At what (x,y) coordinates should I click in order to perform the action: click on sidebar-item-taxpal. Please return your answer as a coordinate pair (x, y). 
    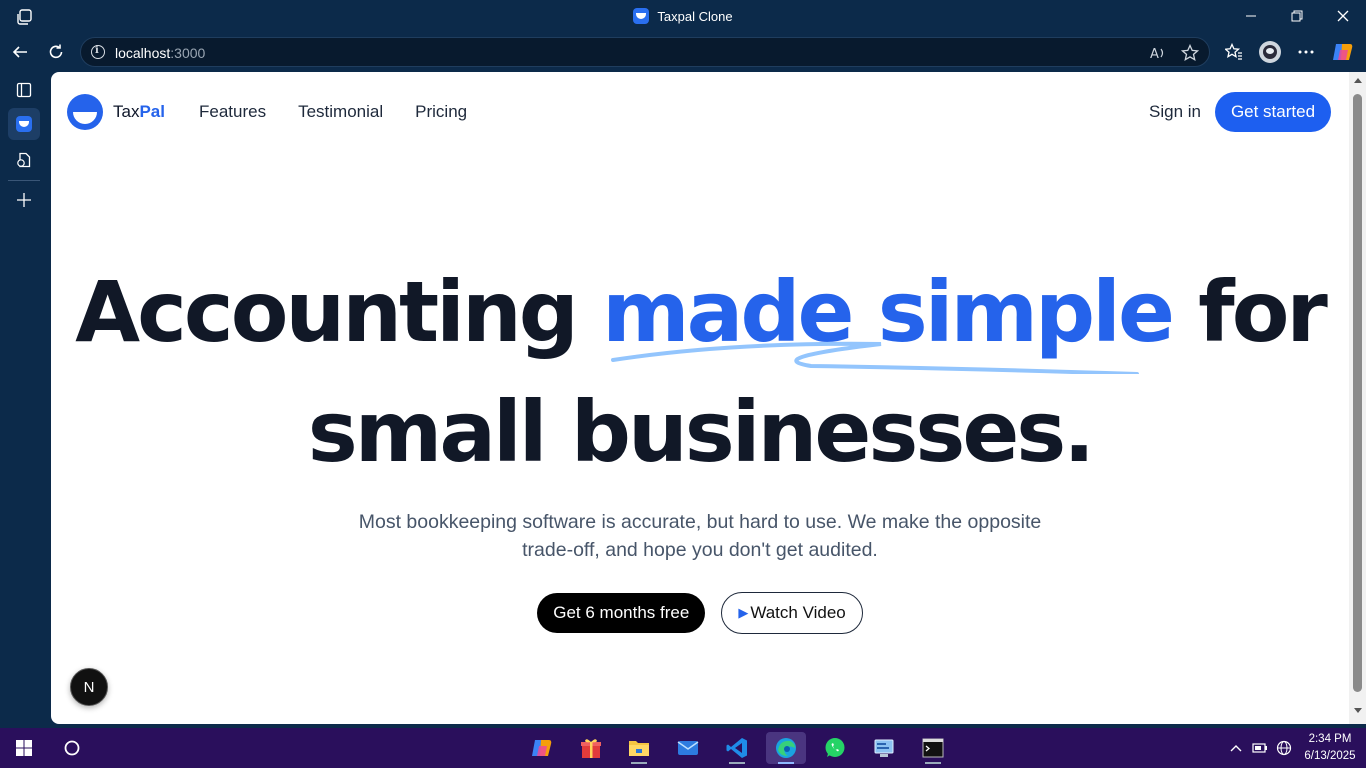
    Looking at the image, I should click on (24, 124).